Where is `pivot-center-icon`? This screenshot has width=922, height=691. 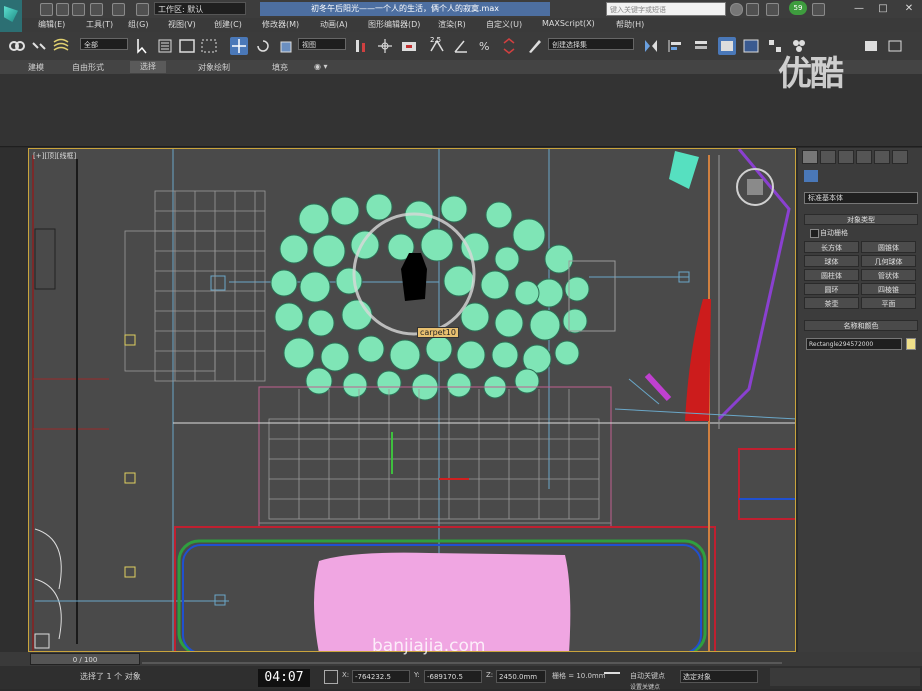 pivot-center-icon is located at coordinates (361, 46).